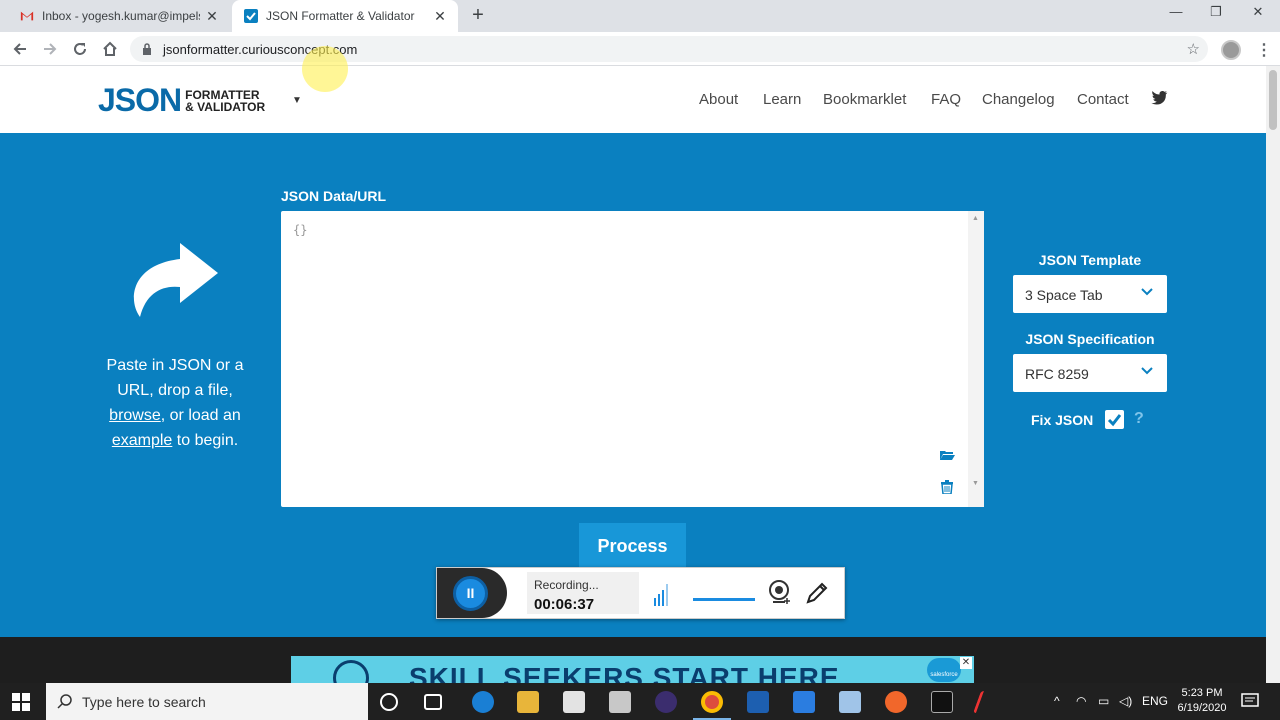 The height and width of the screenshot is (720, 1280). What do you see at coordinates (975, 218) in the screenshot?
I see `scroll-up-icon: ▲` at bounding box center [975, 218].